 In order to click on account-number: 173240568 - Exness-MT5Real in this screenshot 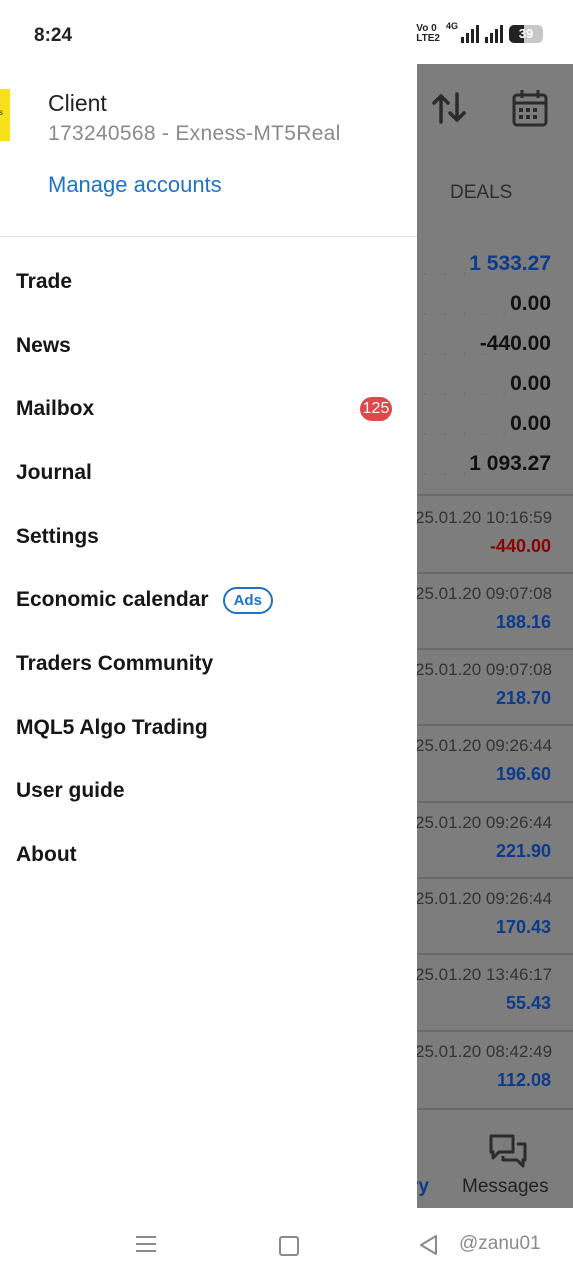, I will do `click(194, 133)`.